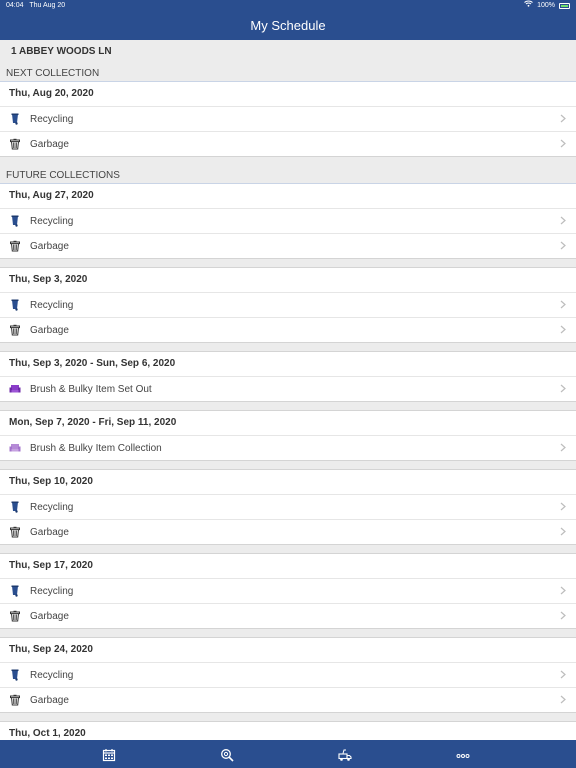  I want to click on collection-group: Thu, Aug 27, 2020 Recycling Garbage, so click(288, 221).